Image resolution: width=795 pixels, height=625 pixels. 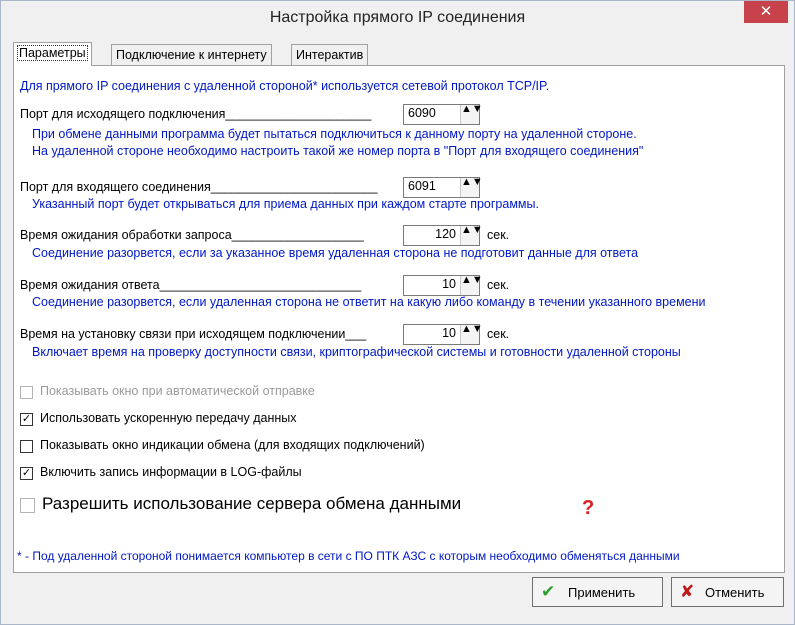 I want to click on checkbox-label-log-files: Включить запись информации в LOG-файлы, so click(x=171, y=472).